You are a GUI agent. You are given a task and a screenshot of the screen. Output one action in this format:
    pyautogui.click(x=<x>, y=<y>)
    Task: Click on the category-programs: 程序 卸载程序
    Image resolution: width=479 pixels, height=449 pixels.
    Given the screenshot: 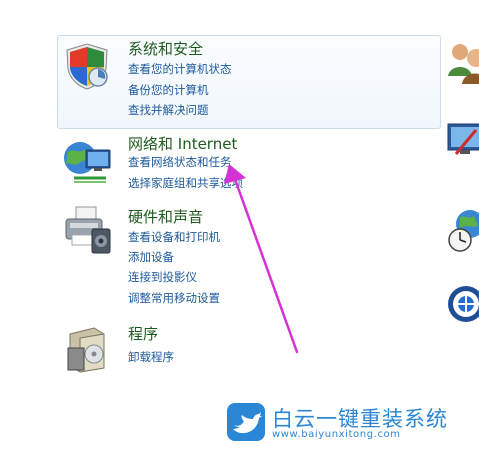 What is the action you would take?
    pyautogui.click(x=250, y=347)
    